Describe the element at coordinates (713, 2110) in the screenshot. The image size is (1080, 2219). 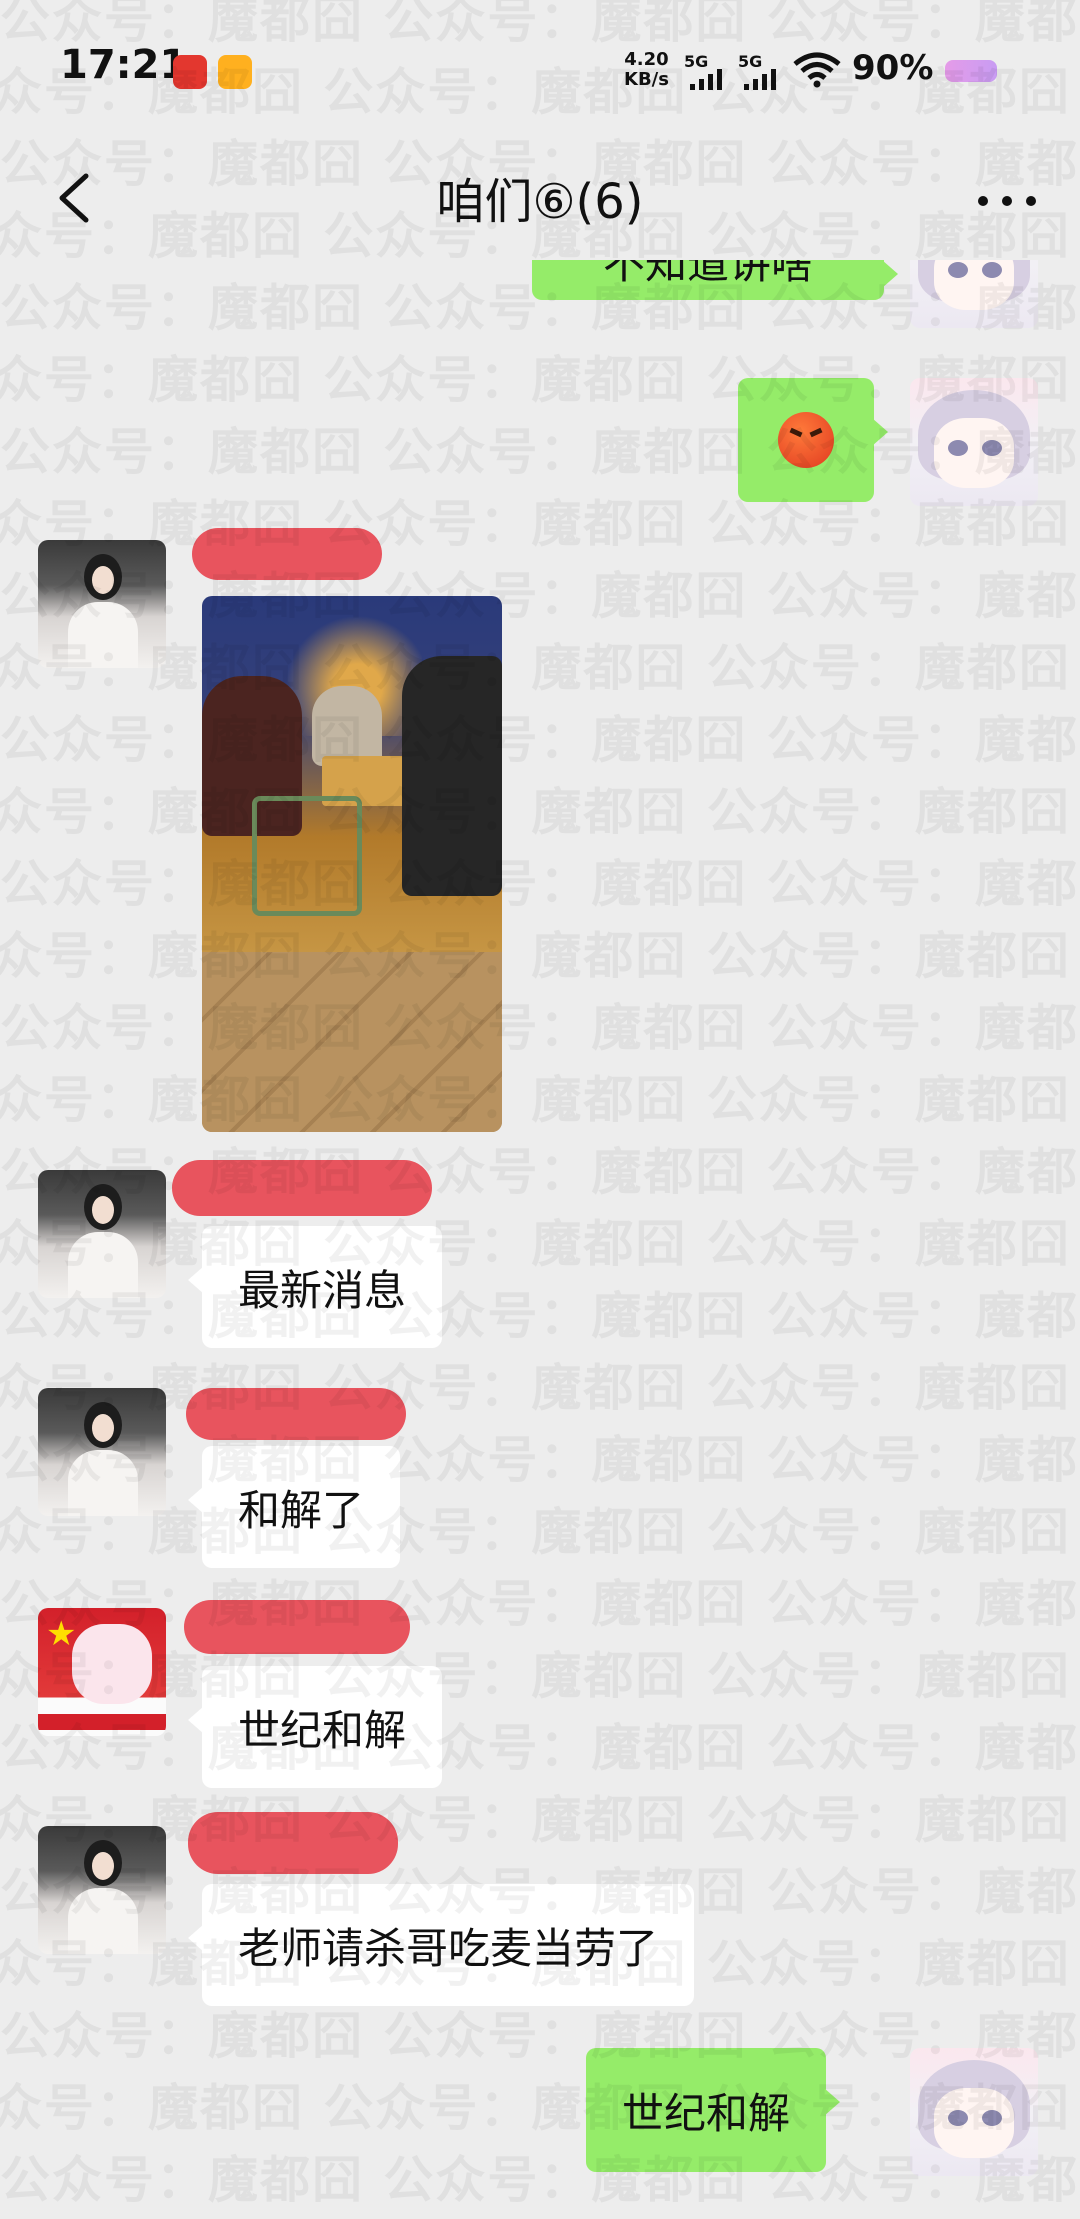
I see `message-bubble-out: 世纪和解` at that location.